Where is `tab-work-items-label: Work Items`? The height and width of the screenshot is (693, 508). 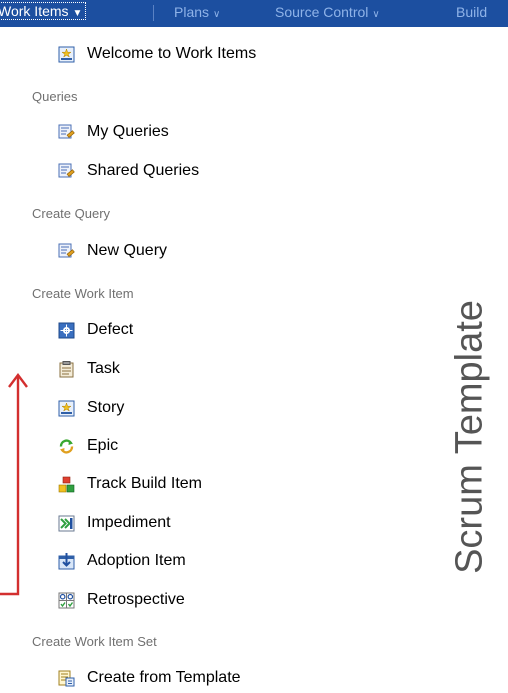
tab-work-items-label: Work Items is located at coordinates (34, 11).